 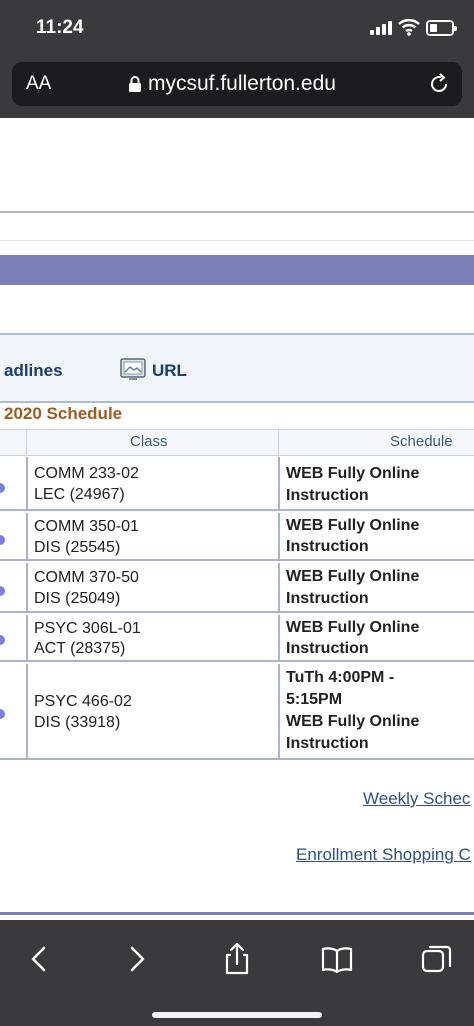 I want to click on class-cell: COMM 350-01 DIS (25545), so click(x=152, y=536).